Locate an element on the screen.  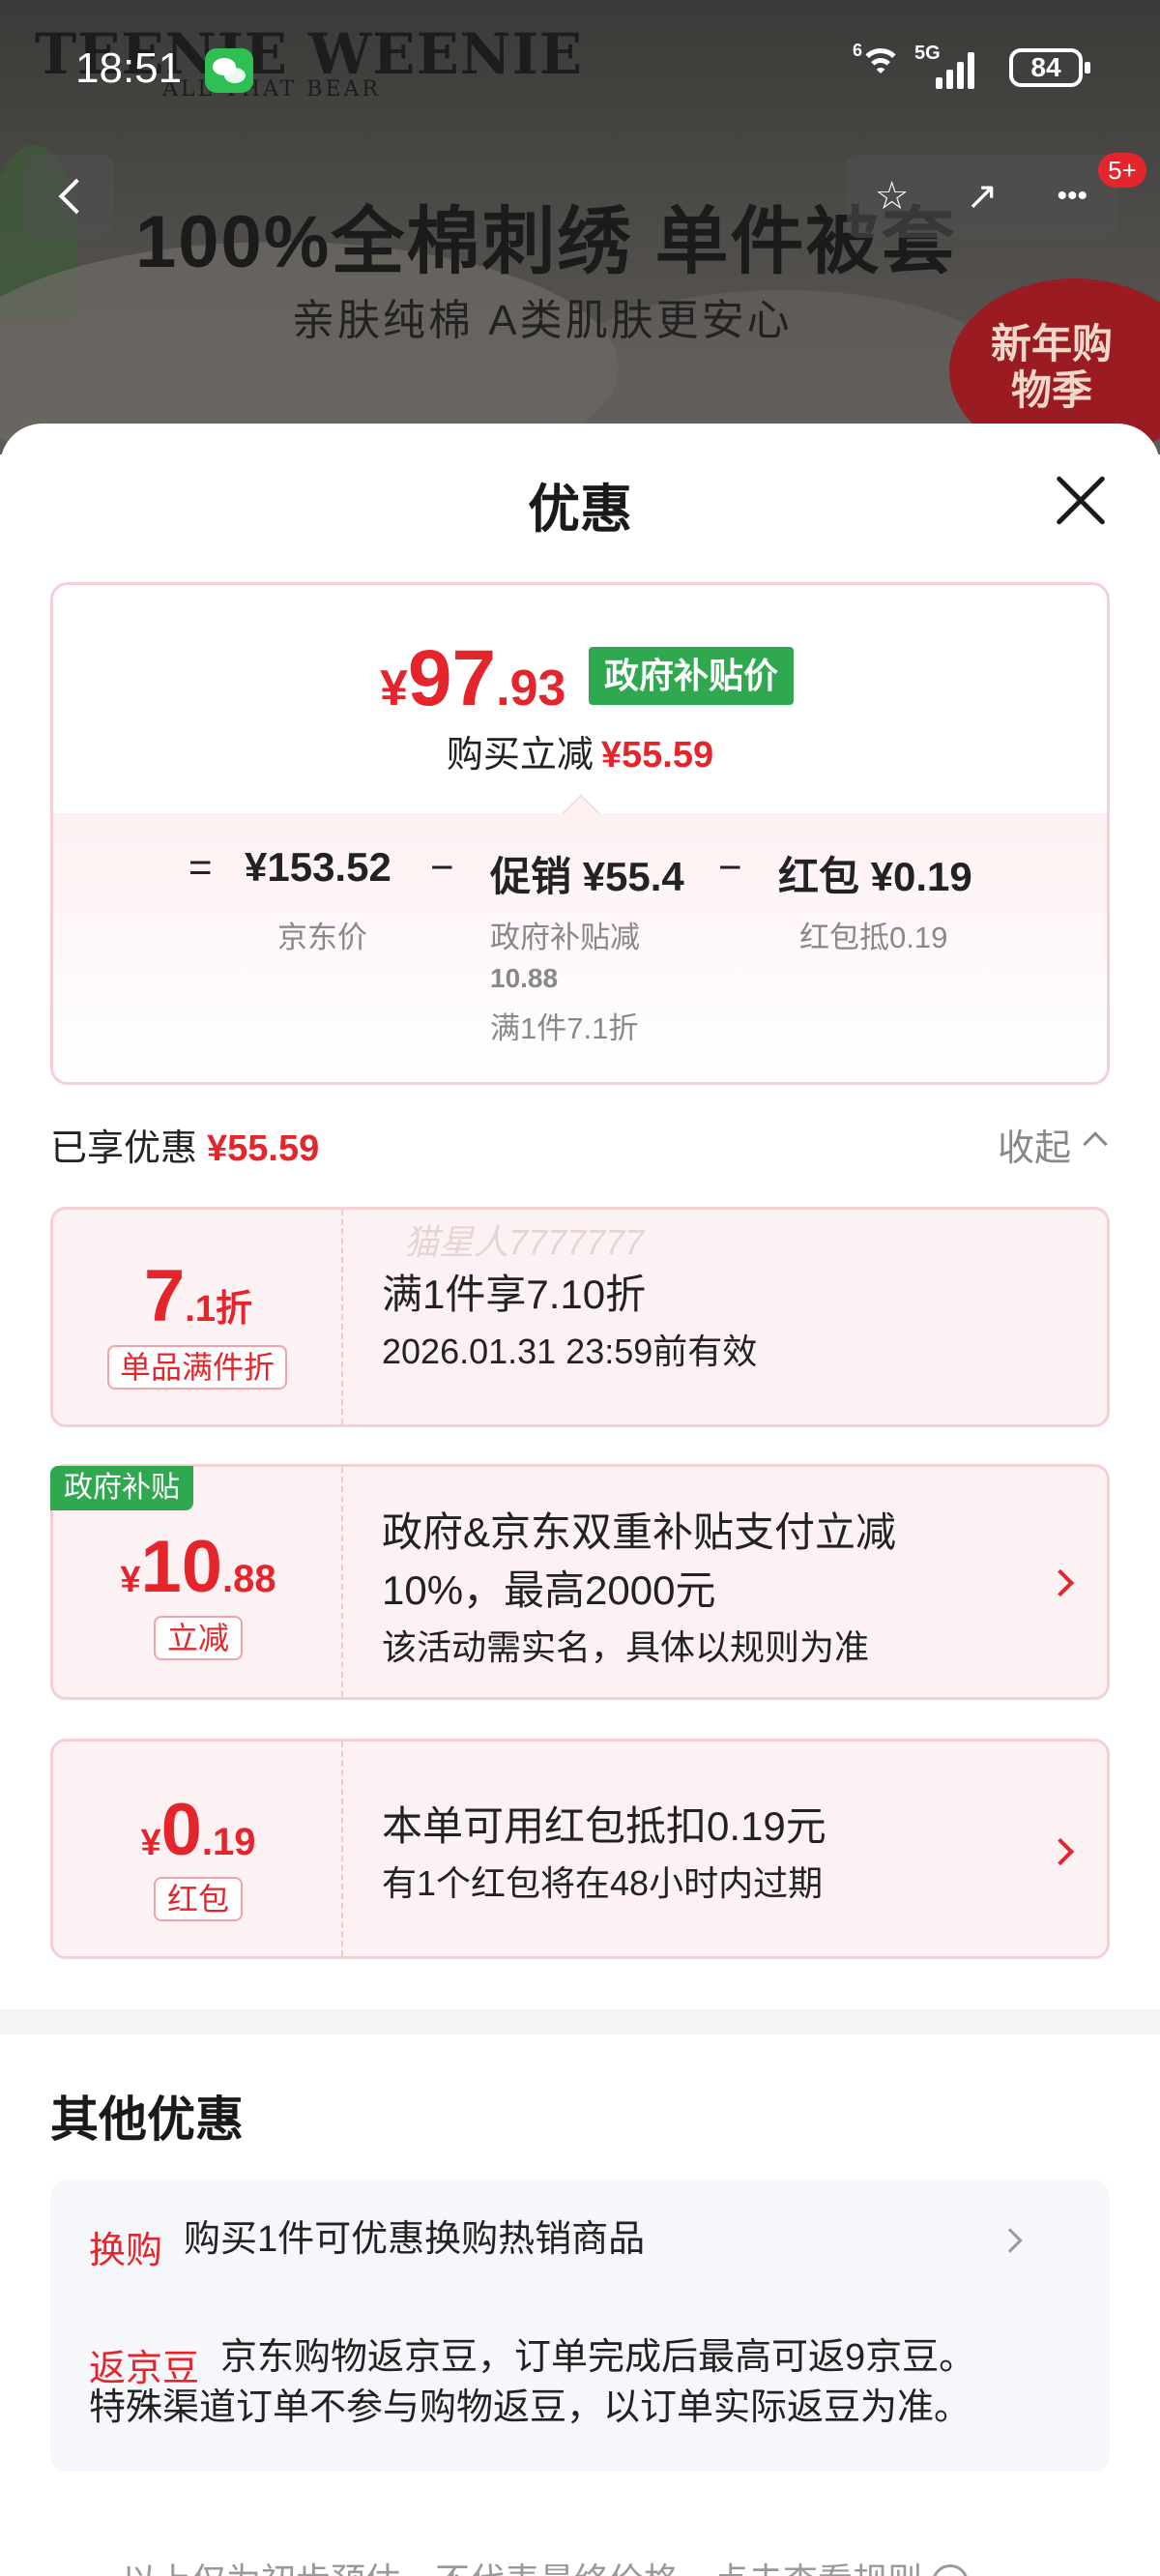
sheet-title: 优惠 is located at coordinates (580, 510).